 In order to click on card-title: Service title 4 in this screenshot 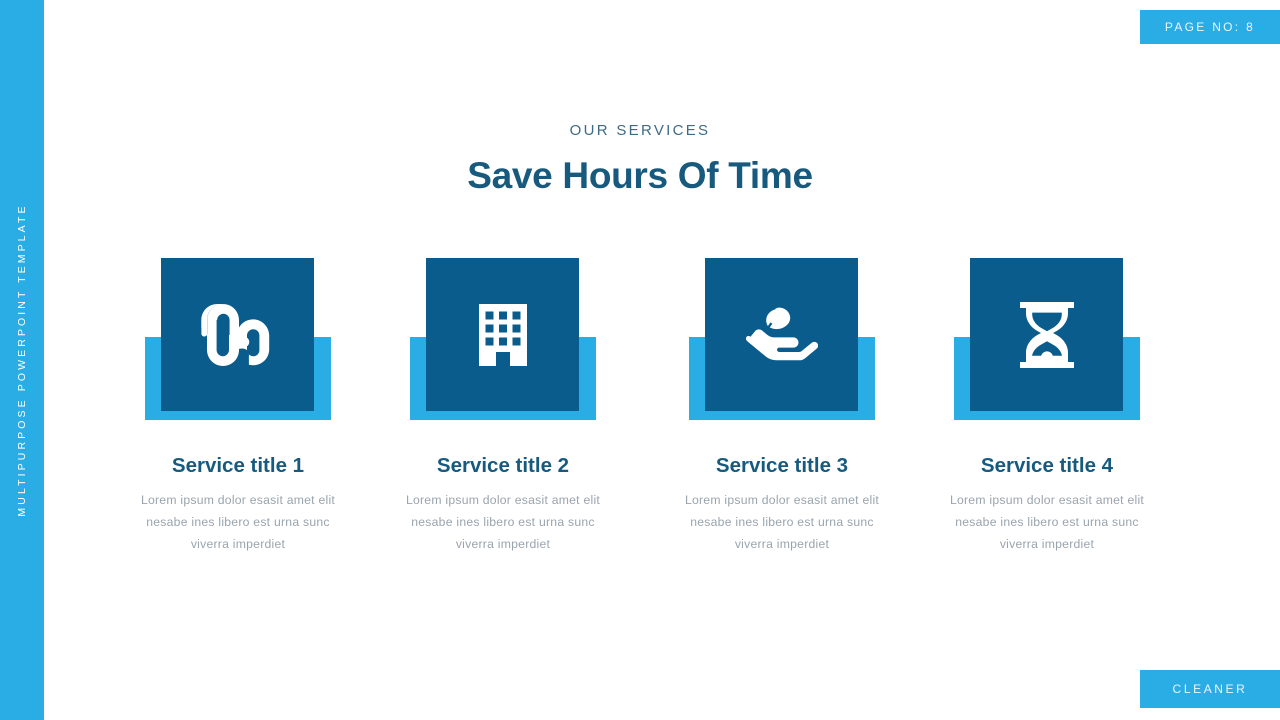, I will do `click(1047, 465)`.